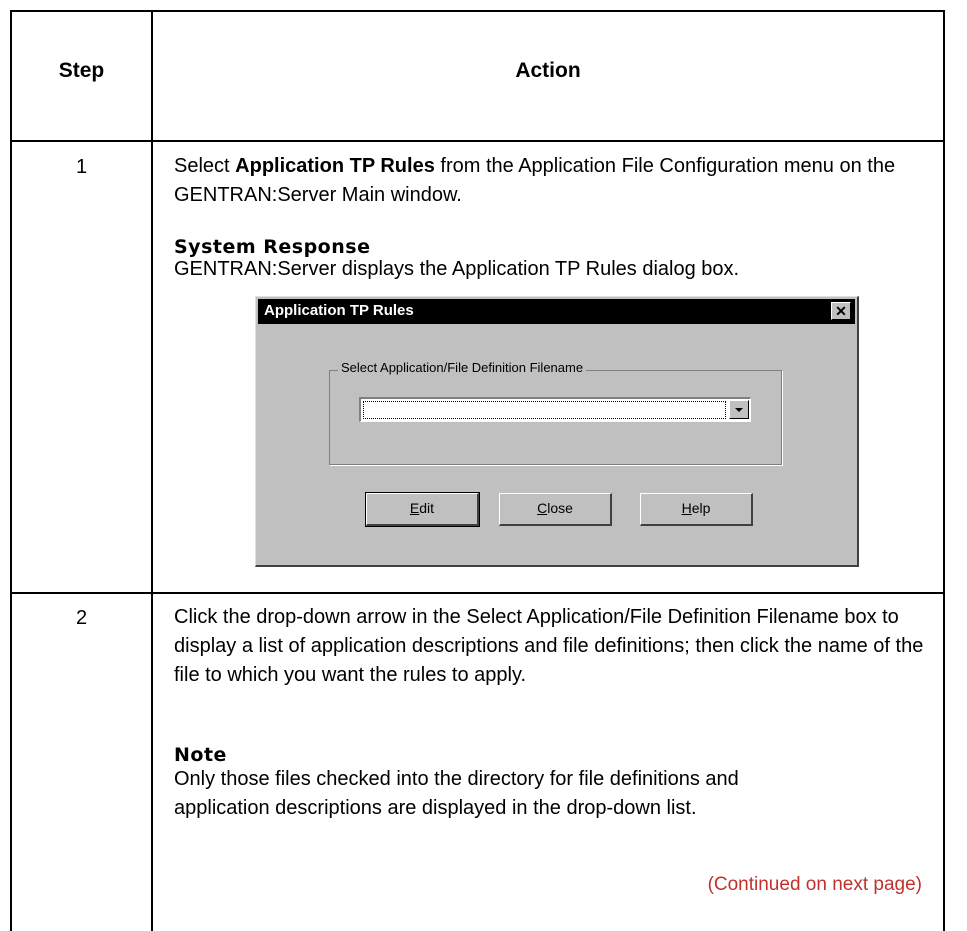 The width and height of the screenshot is (967, 931). What do you see at coordinates (560, 508) in the screenshot?
I see `close-label: lose` at bounding box center [560, 508].